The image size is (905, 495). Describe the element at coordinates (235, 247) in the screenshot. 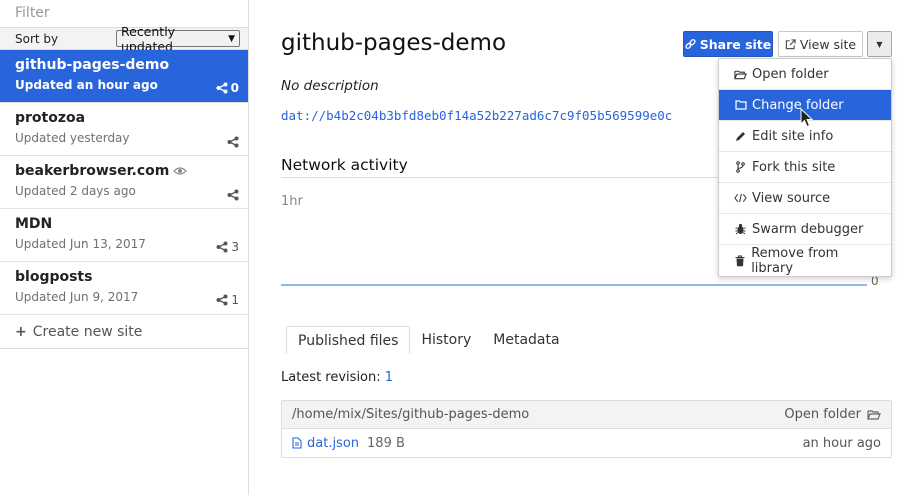

I see `peers-value: 3` at that location.